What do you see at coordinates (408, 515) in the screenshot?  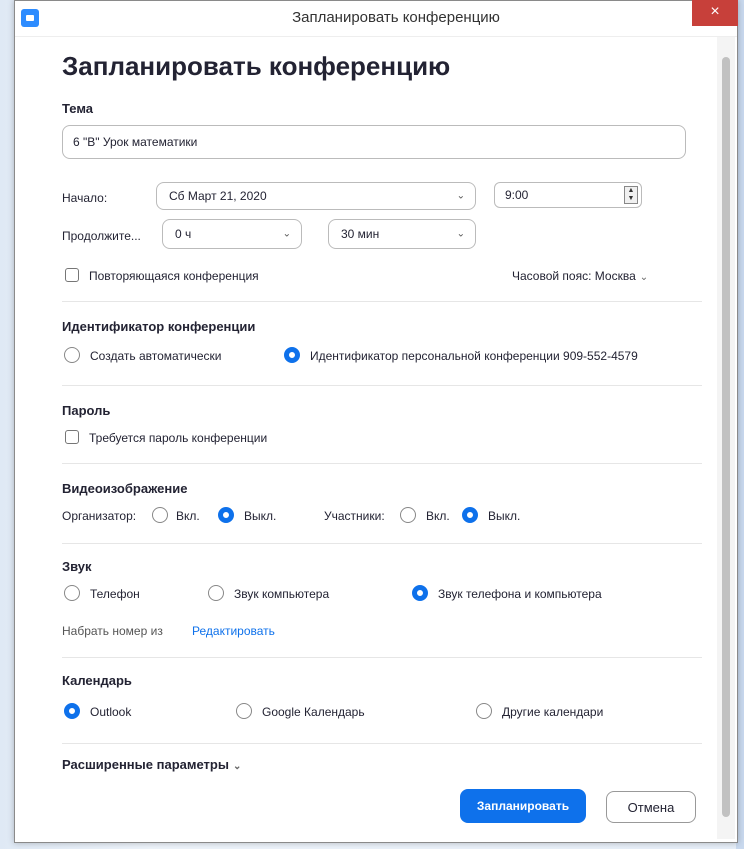 I see `video-participants-on-radio` at bounding box center [408, 515].